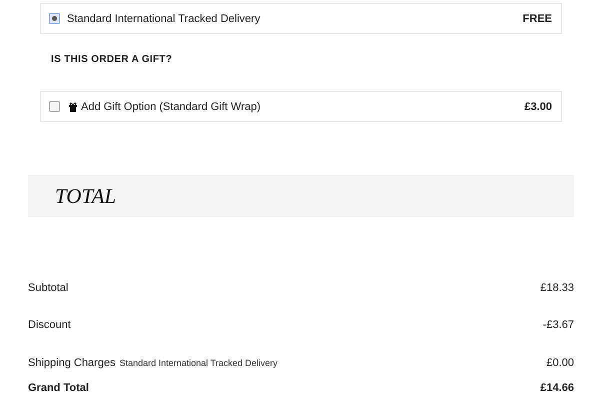 The height and width of the screenshot is (404, 610). What do you see at coordinates (54, 106) in the screenshot?
I see `checkbox` at bounding box center [54, 106].